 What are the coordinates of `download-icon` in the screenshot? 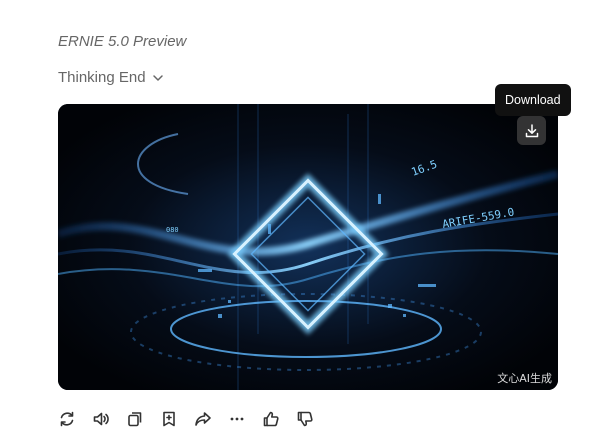 It's located at (531, 130).